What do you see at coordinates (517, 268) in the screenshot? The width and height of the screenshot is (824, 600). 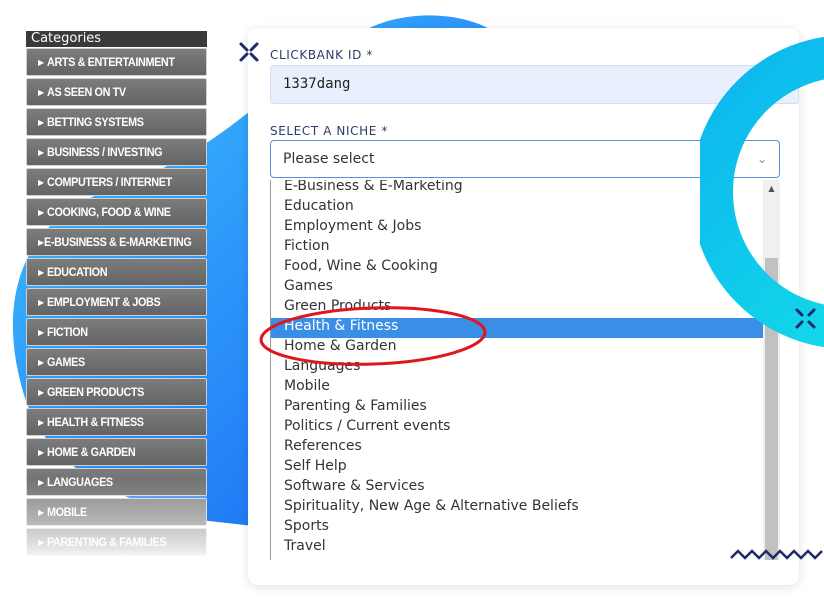 I see `niche-option: Food, Wine & Cooking` at bounding box center [517, 268].